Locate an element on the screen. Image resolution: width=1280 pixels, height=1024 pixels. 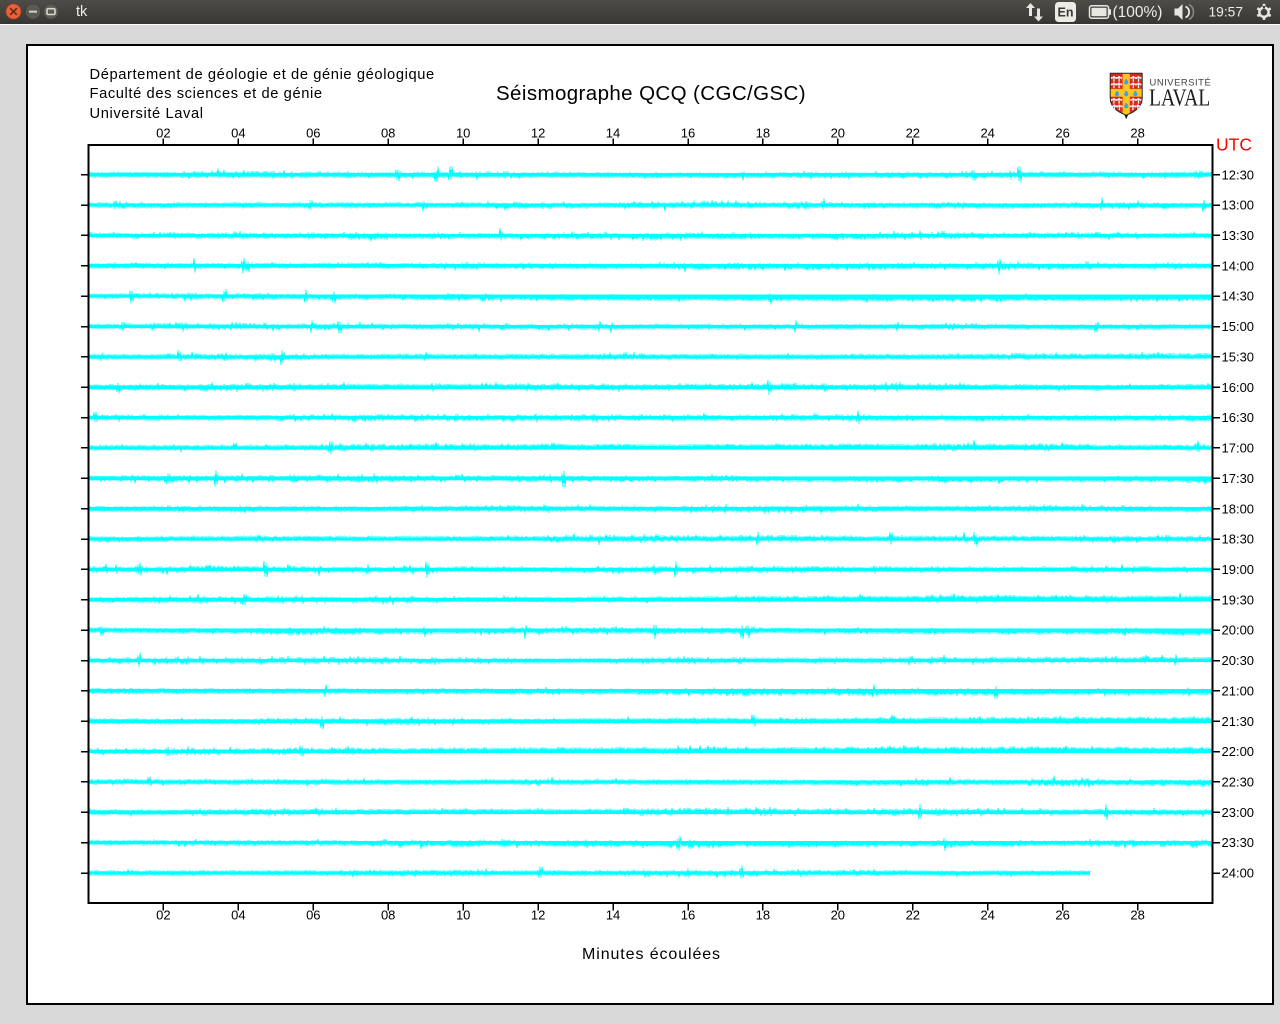
svg-text: 19:00 is located at coordinates (1238, 569).